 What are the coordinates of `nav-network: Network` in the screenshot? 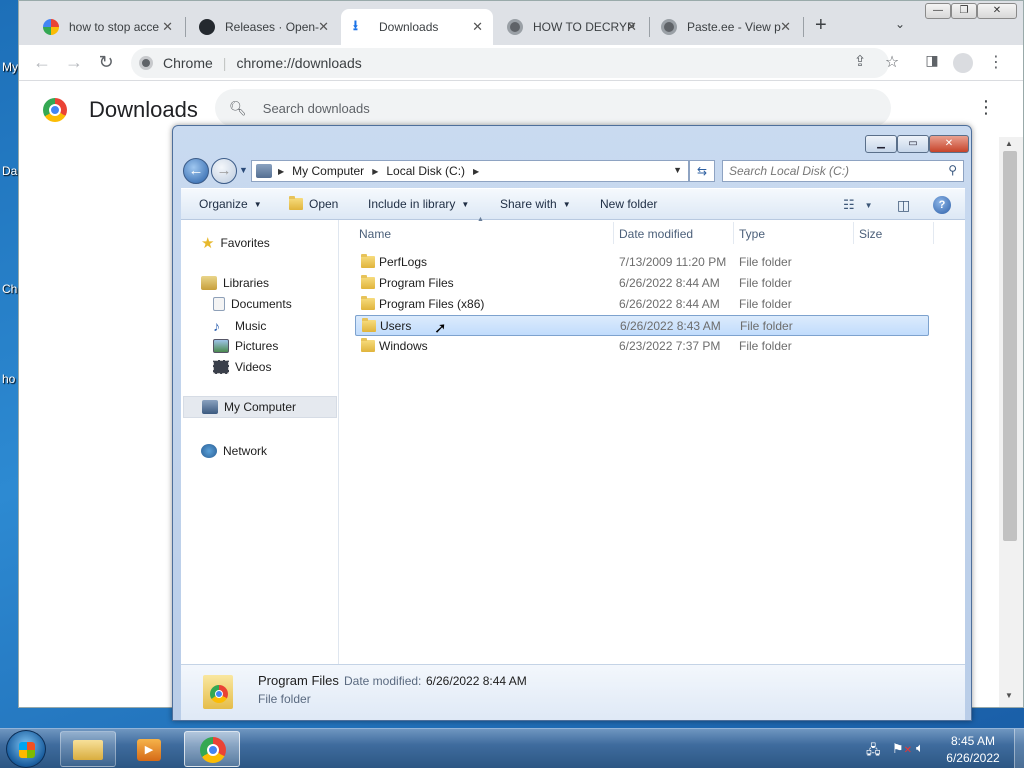 It's located at (234, 451).